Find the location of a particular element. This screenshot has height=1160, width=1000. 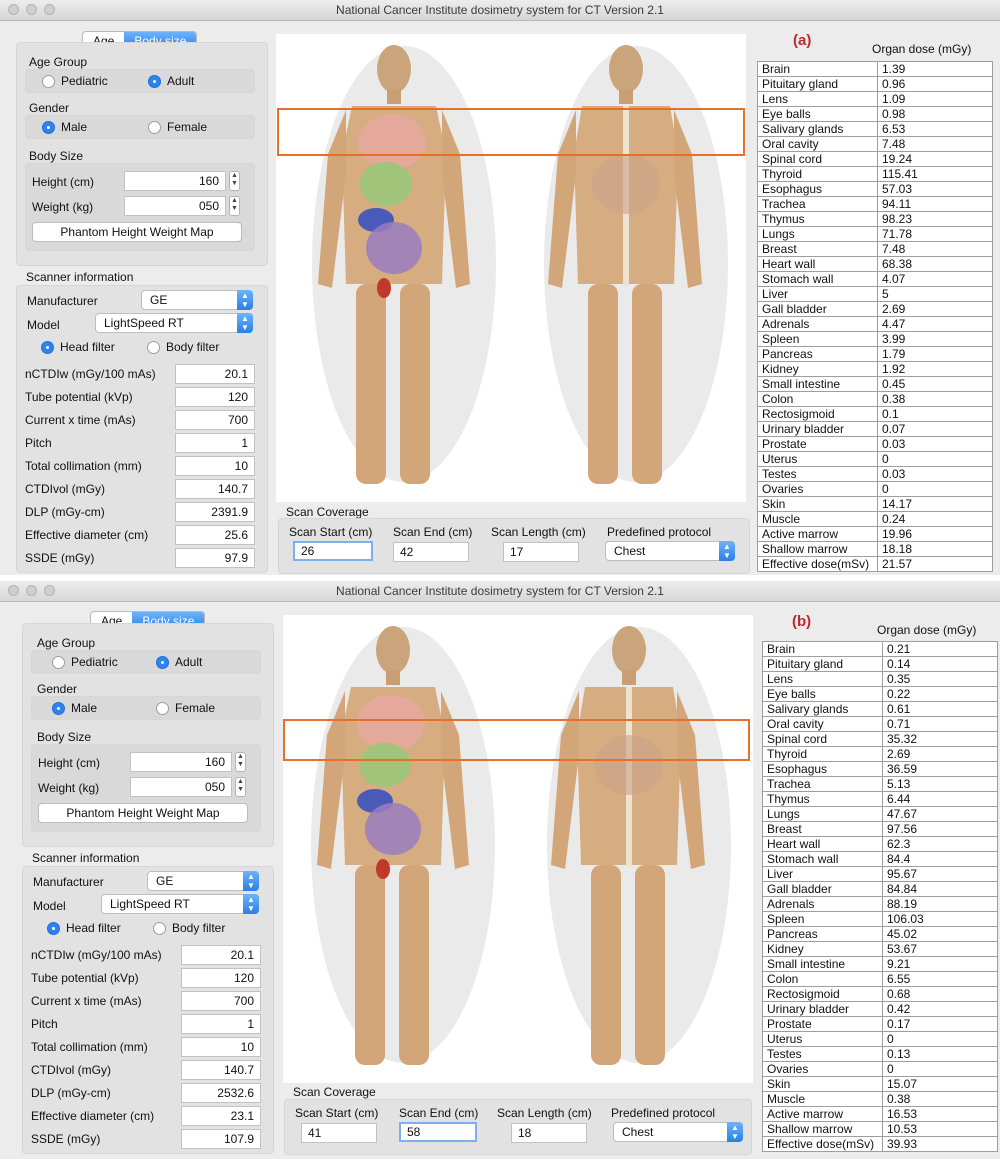

organ-dose-cell: 0.03 is located at coordinates (935, 444).